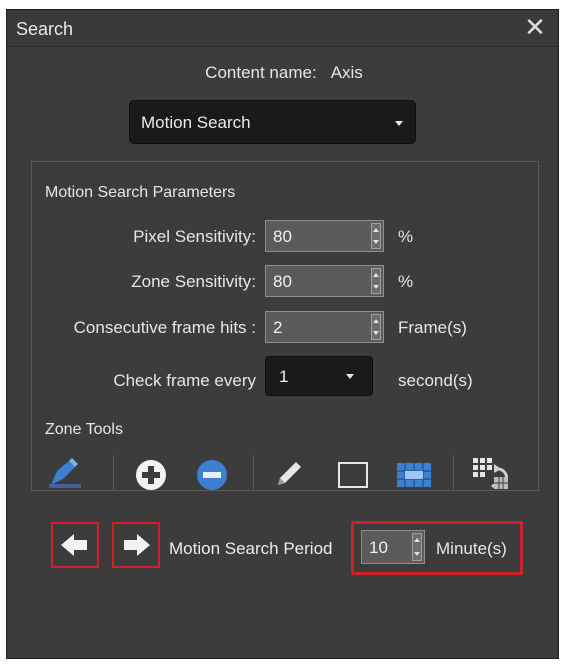  I want to click on consecutive-hits-label: Consecutive frame hits :, so click(164, 327).